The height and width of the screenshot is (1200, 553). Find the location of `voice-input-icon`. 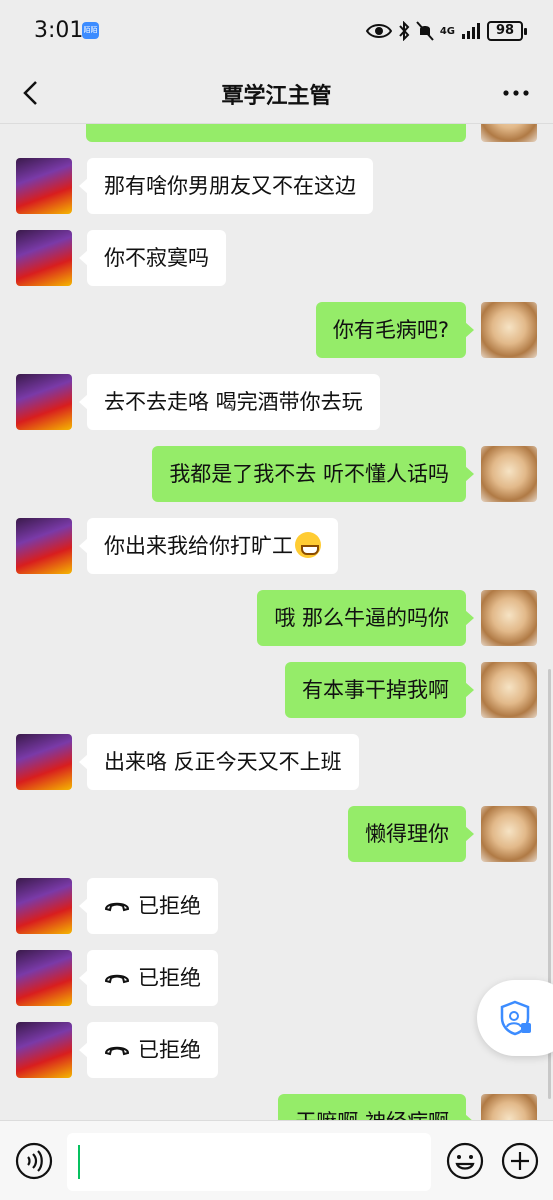

voice-input-icon is located at coordinates (34, 1161).